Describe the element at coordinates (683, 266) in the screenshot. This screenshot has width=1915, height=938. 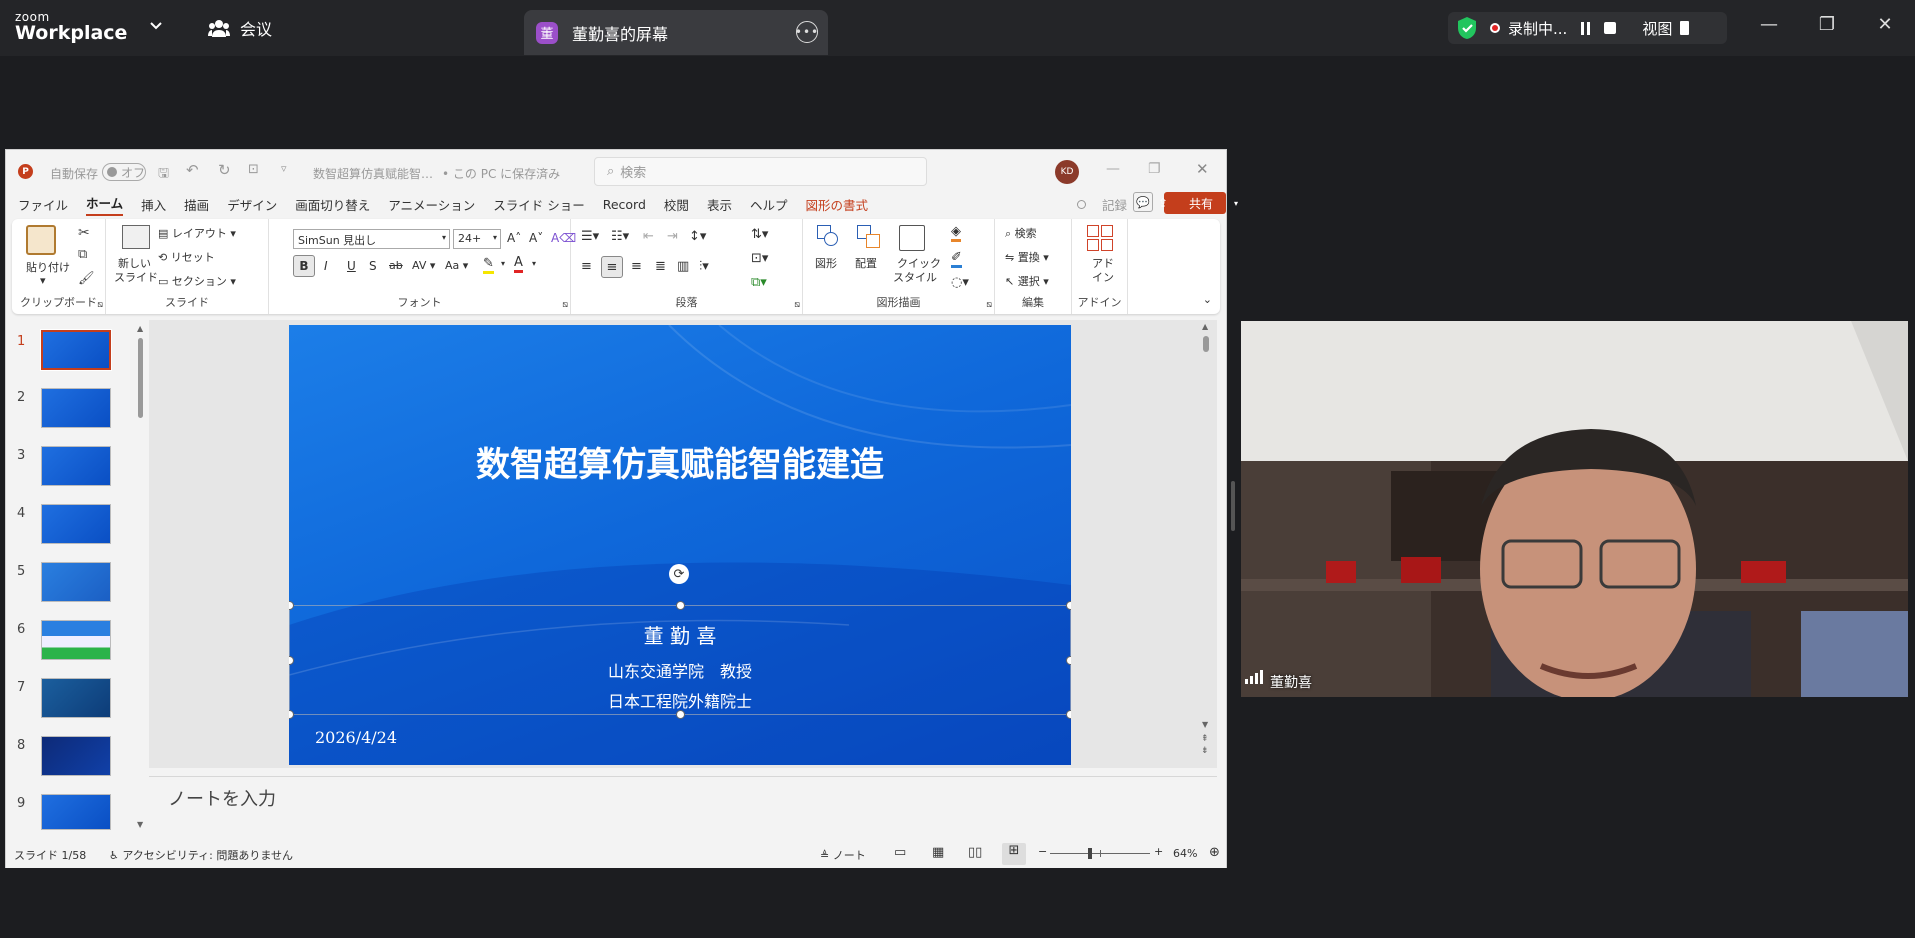
I see `columns-icon: ▥` at that location.